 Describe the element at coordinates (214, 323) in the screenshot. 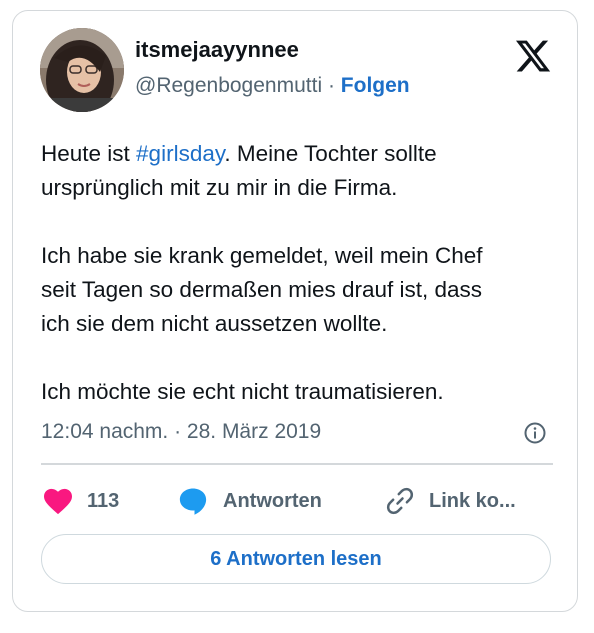

I see `tweet-line-5: ich sie dem nicht aussetzen wollte.` at that location.